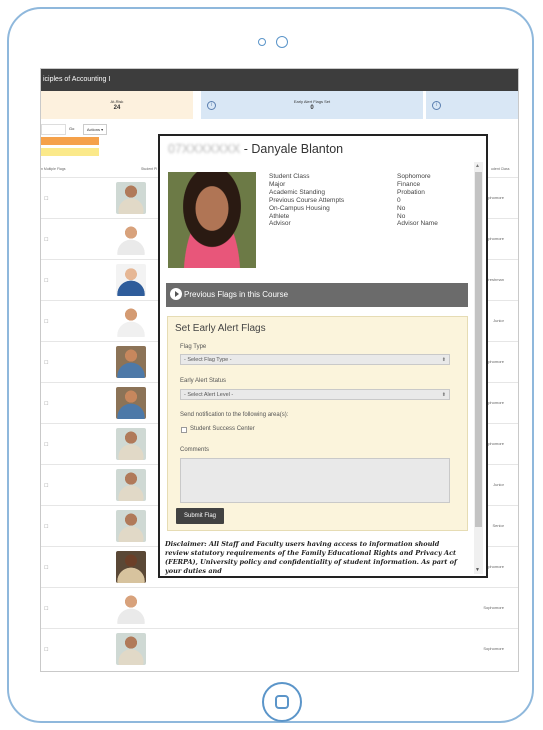 This screenshot has height=730, width=543. I want to click on alert-status-select: - Select Alert Level - ⬍, so click(315, 394).